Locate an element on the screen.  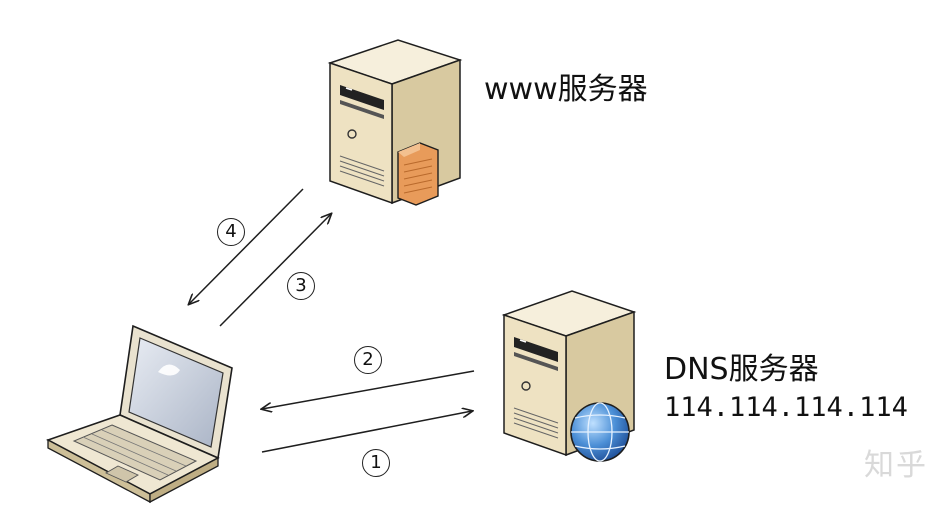
dns-server-label: DNS服务器 is located at coordinates (741, 369).